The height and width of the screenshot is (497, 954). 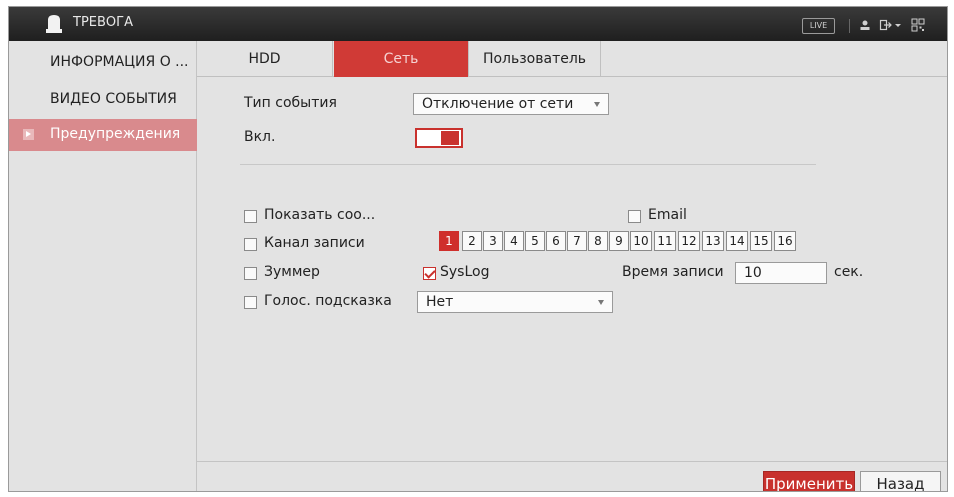 I want to click on enable-toggle, so click(x=439, y=138).